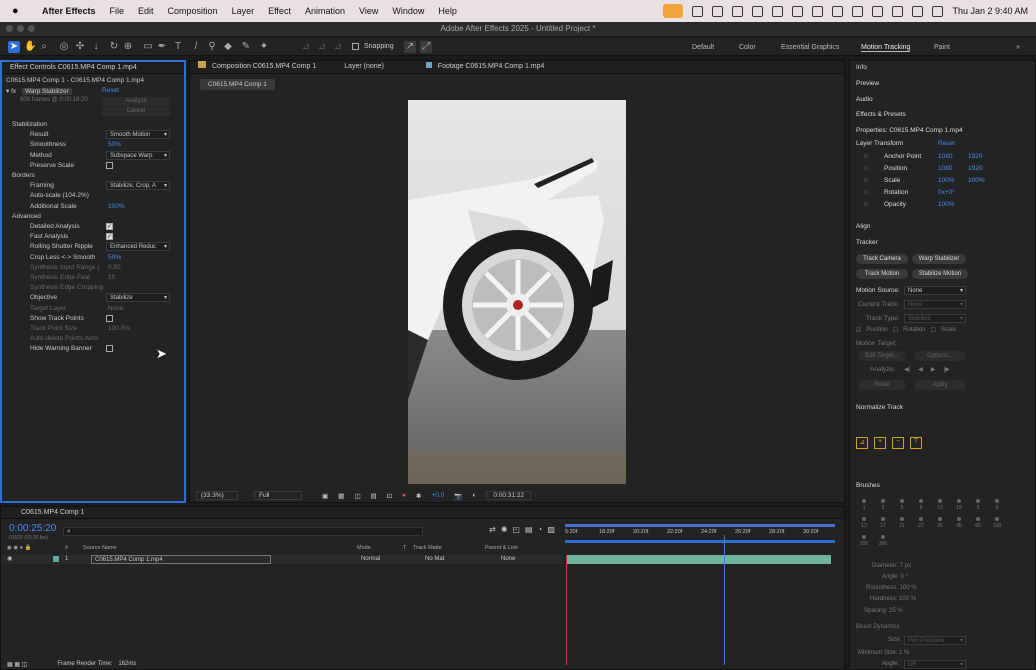  Describe the element at coordinates (178, 47) in the screenshot. I see `type-tool-icon: T` at that location.